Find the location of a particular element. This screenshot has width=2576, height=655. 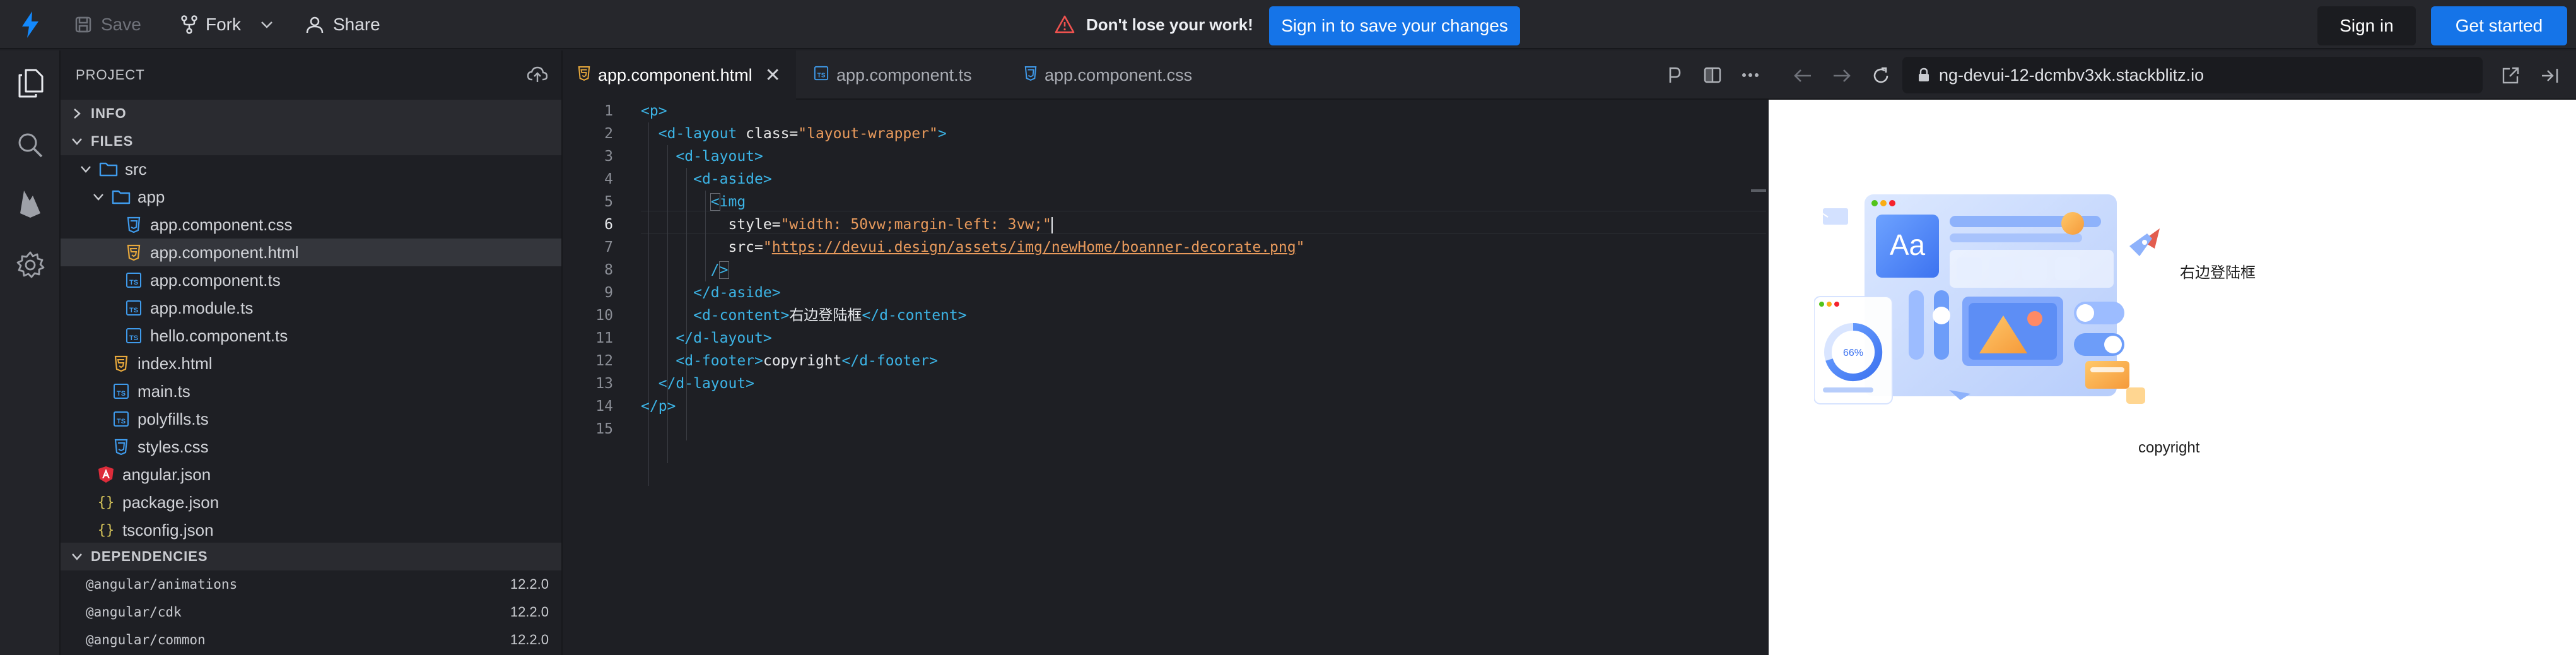

prettier-format-icon is located at coordinates (1674, 75).